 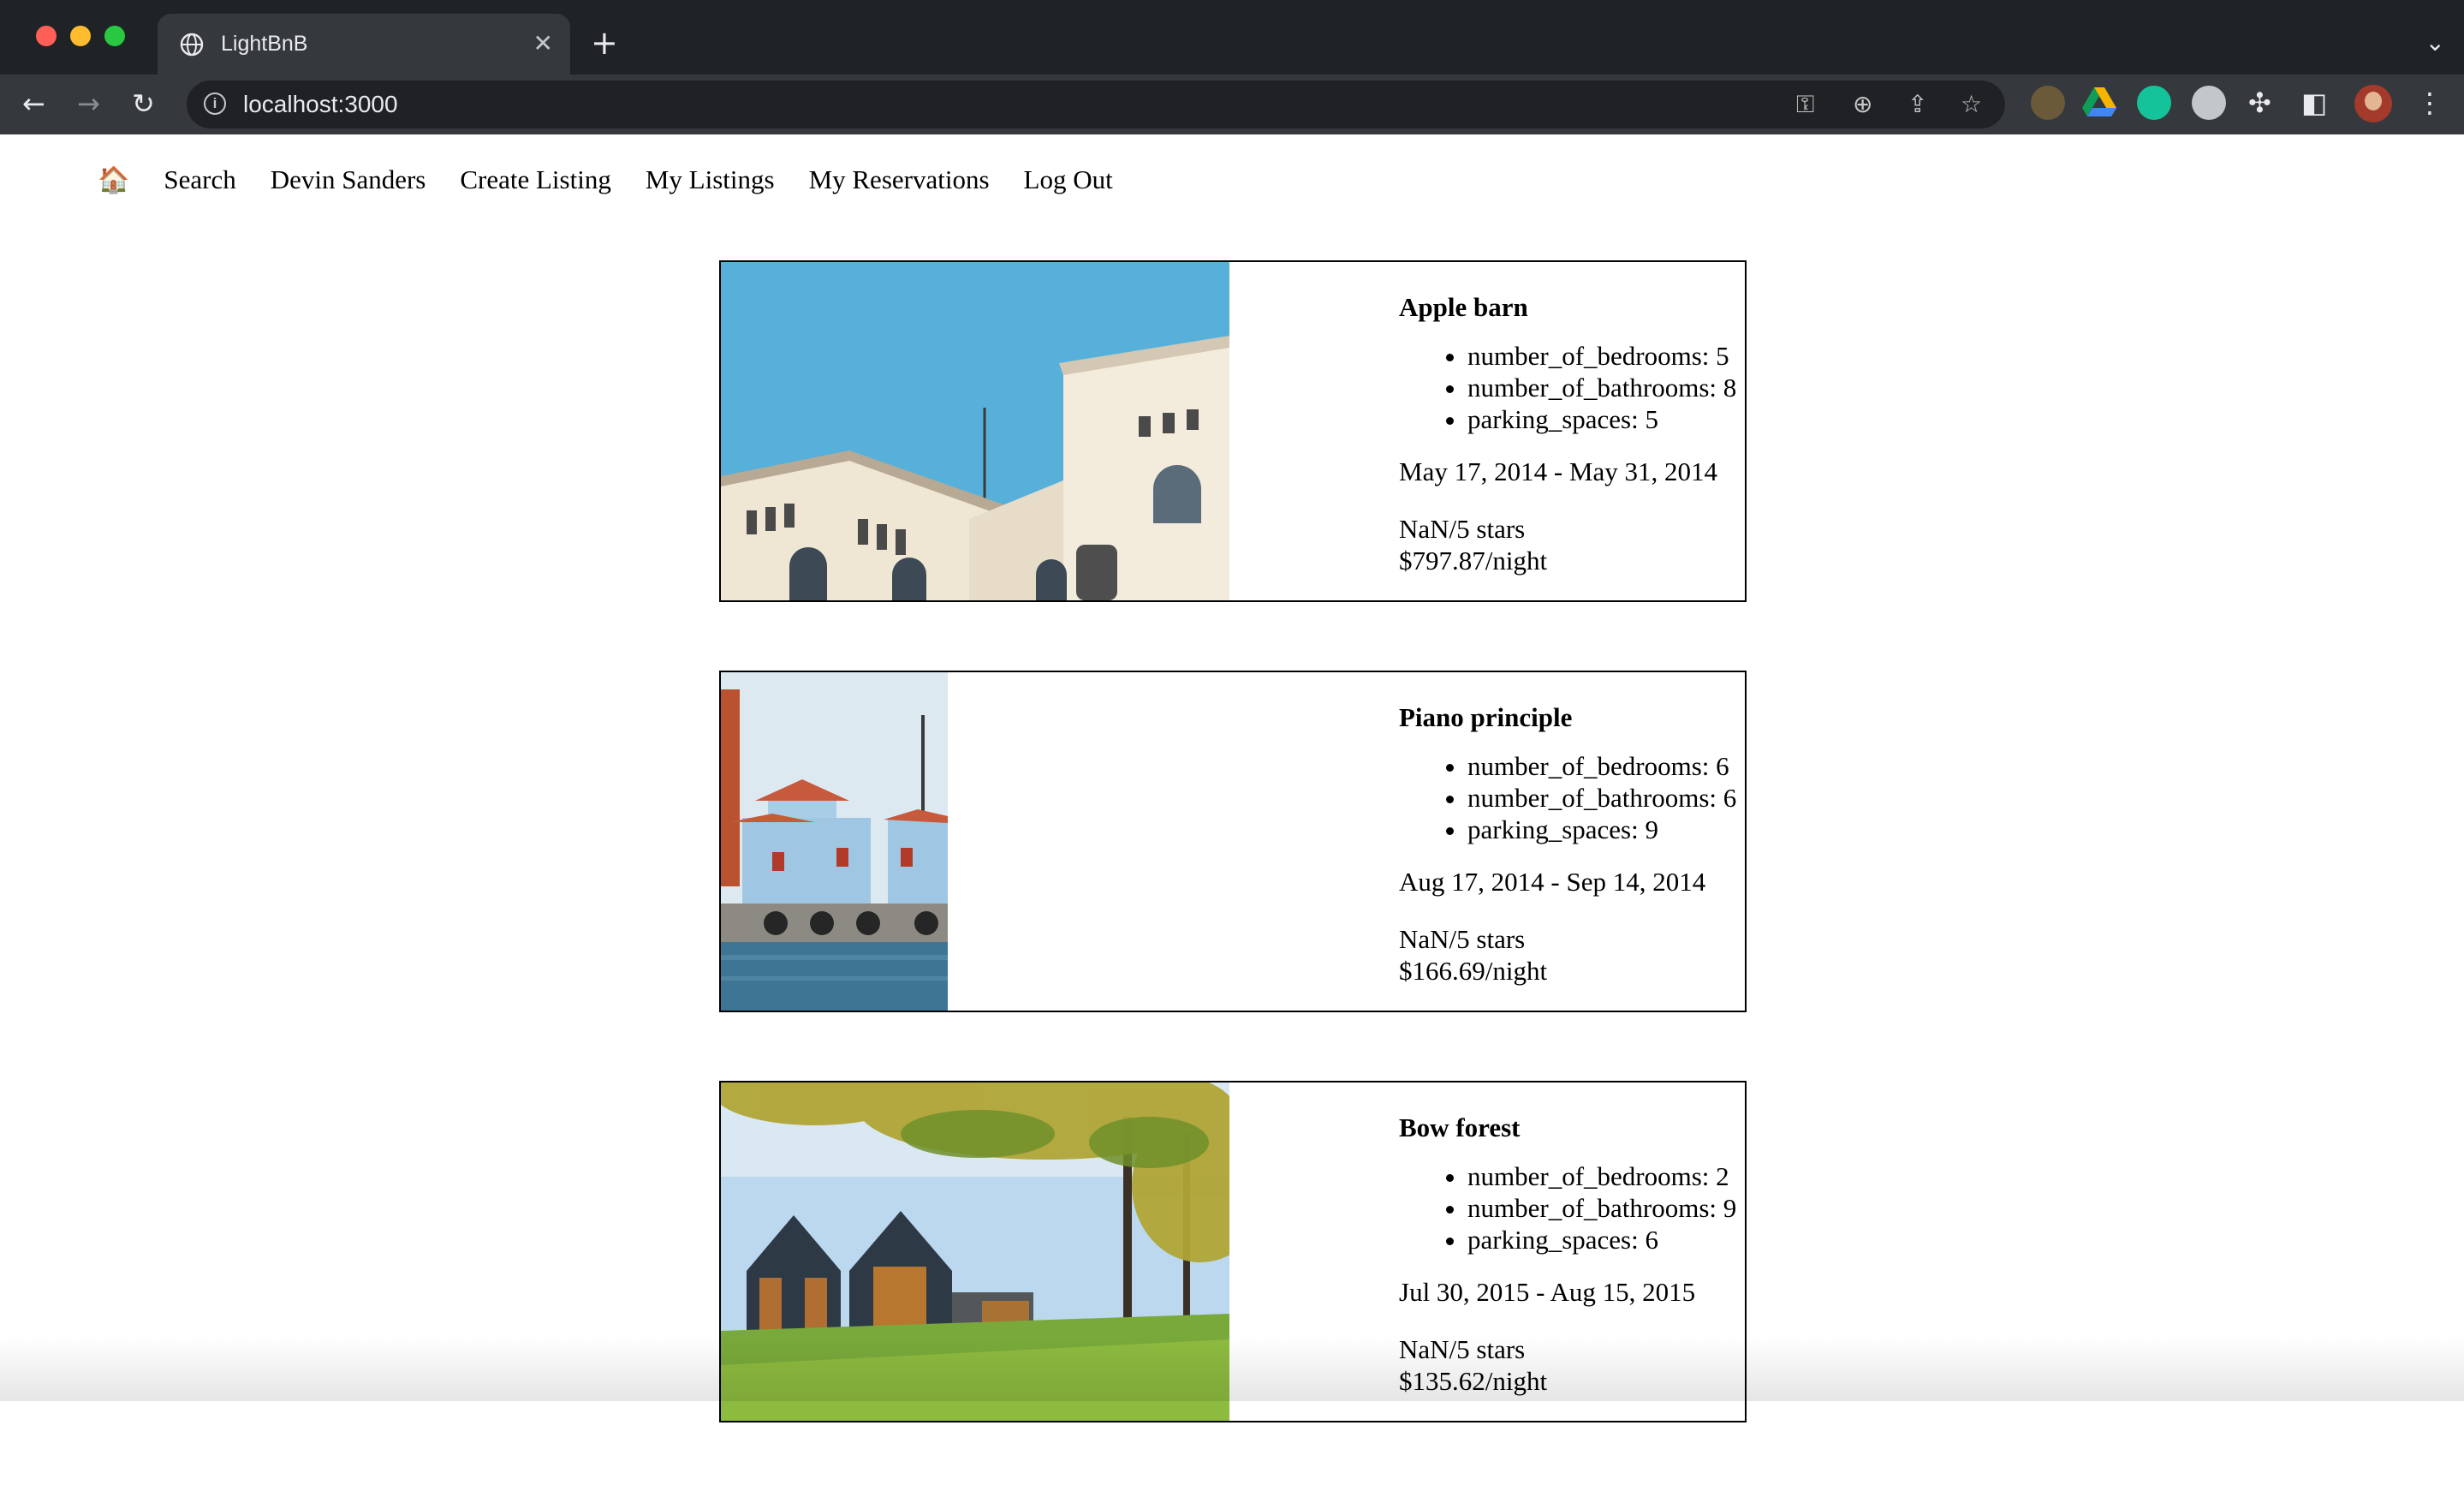 I want to click on browser-tab-bar: LightBnB ✕ + ⌄, so click(x=1232, y=37).